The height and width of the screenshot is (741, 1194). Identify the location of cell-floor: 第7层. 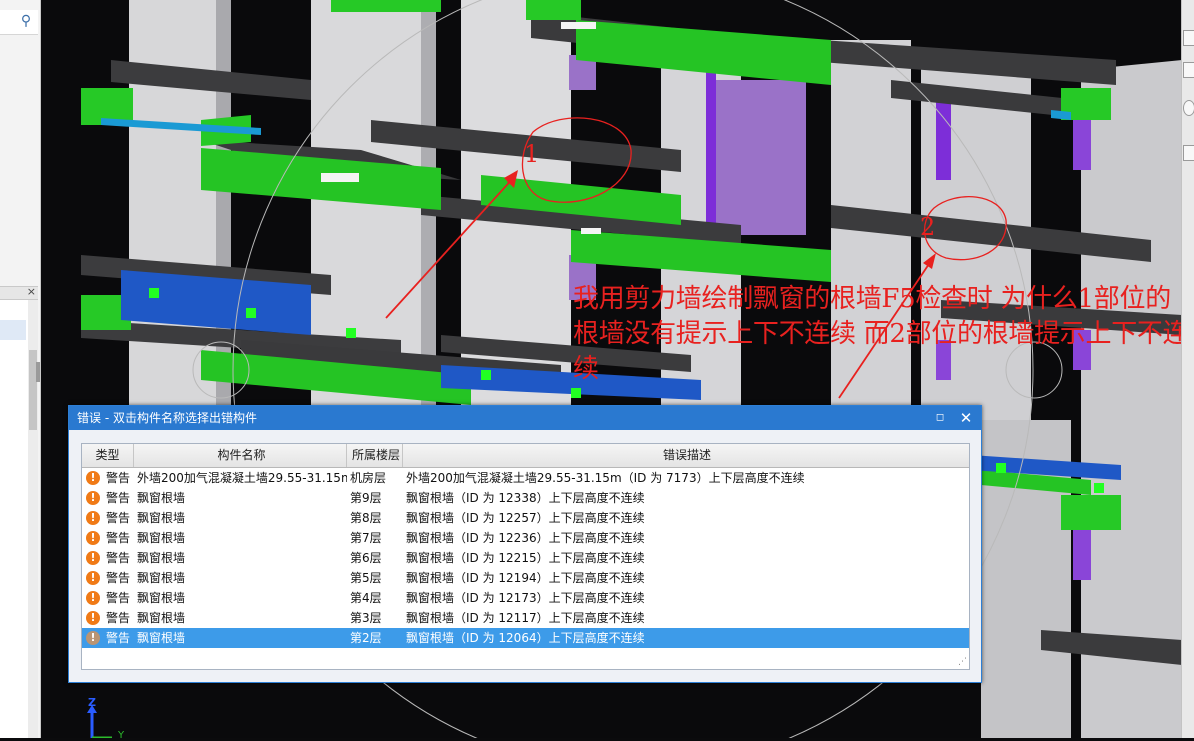
(375, 538).